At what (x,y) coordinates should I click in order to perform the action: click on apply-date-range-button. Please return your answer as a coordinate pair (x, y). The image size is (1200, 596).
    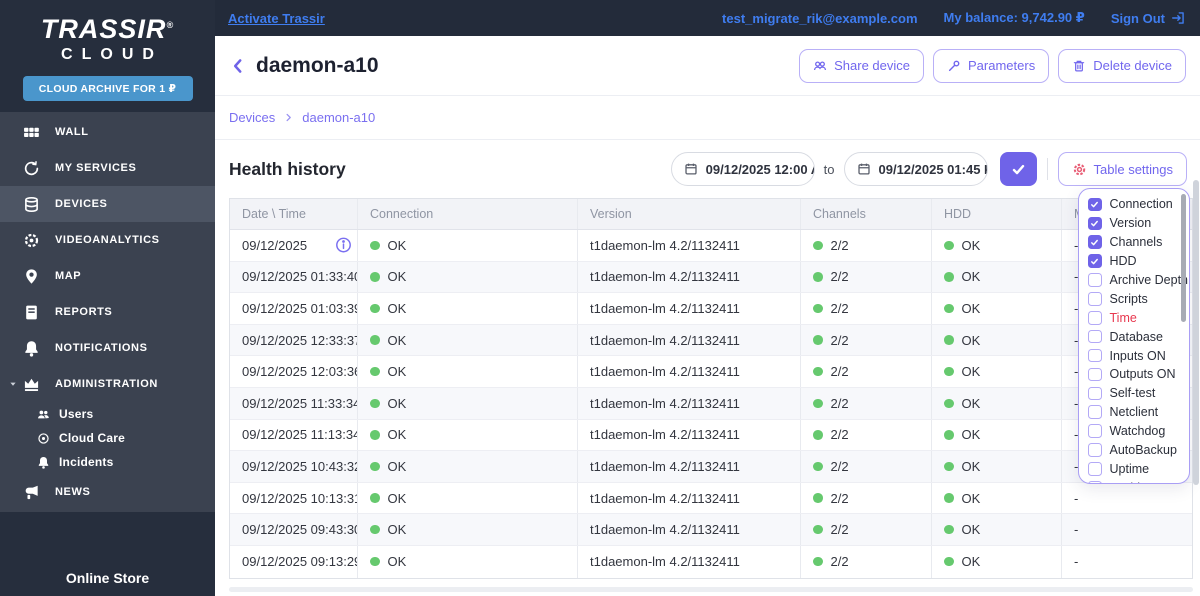
    Looking at the image, I should click on (1018, 169).